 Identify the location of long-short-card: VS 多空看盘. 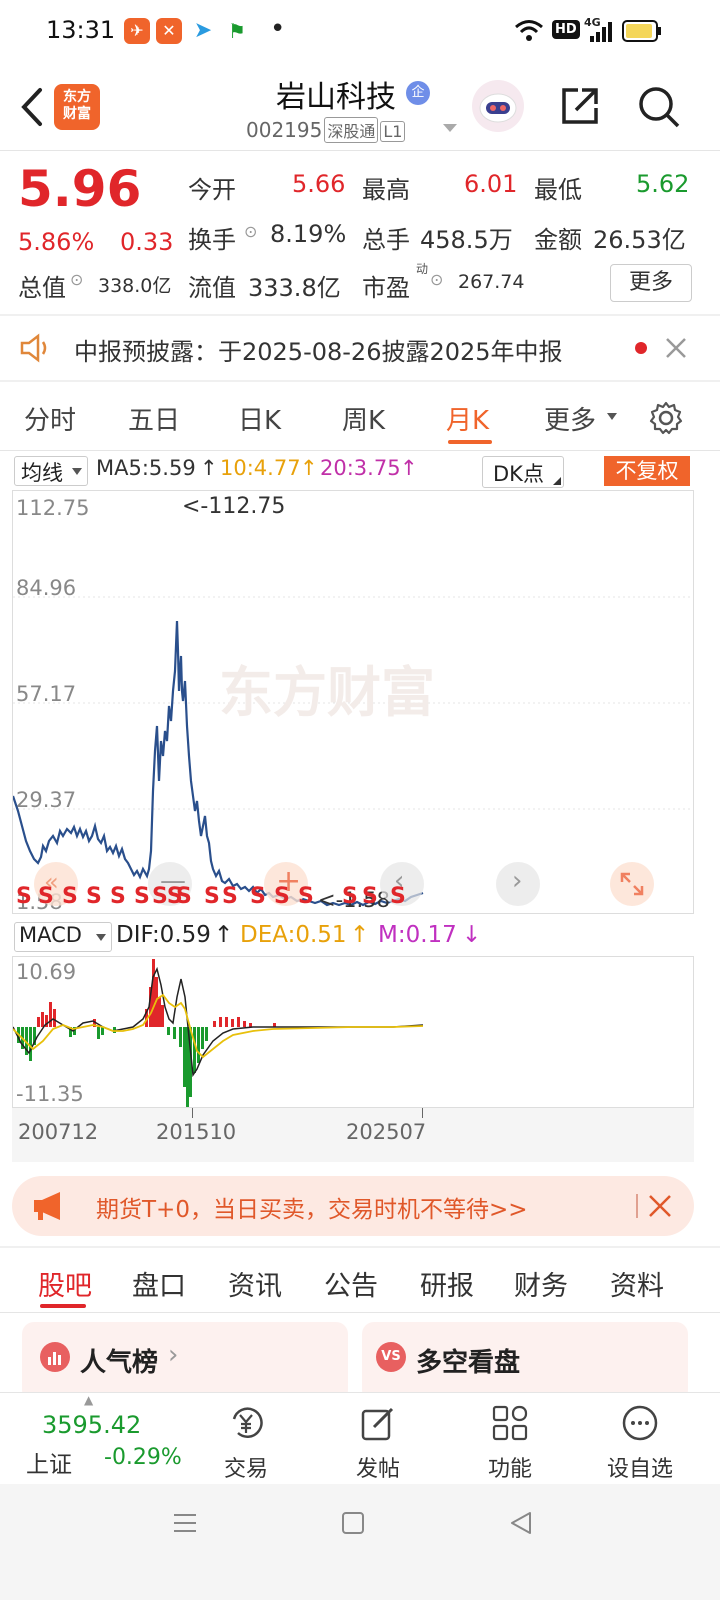
(525, 1362).